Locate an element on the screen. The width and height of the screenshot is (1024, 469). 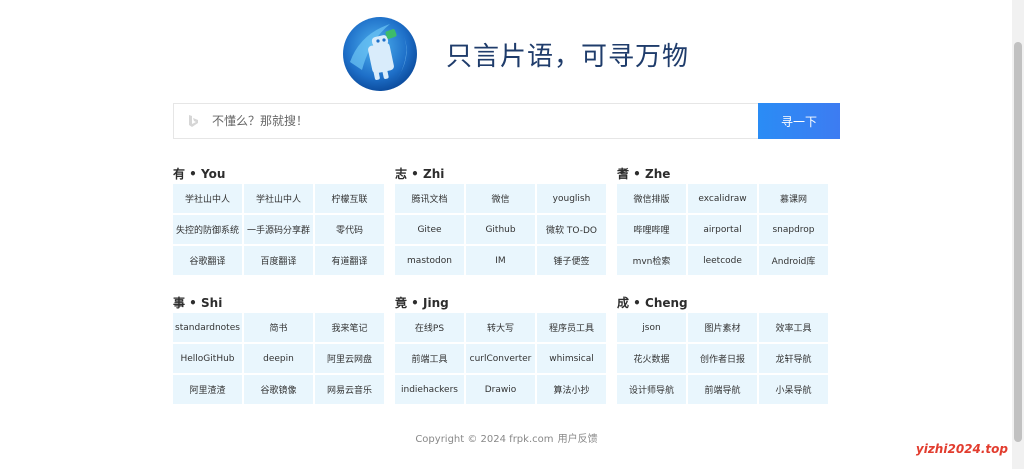
link-item: 一手源码分享群 is located at coordinates (278, 229).